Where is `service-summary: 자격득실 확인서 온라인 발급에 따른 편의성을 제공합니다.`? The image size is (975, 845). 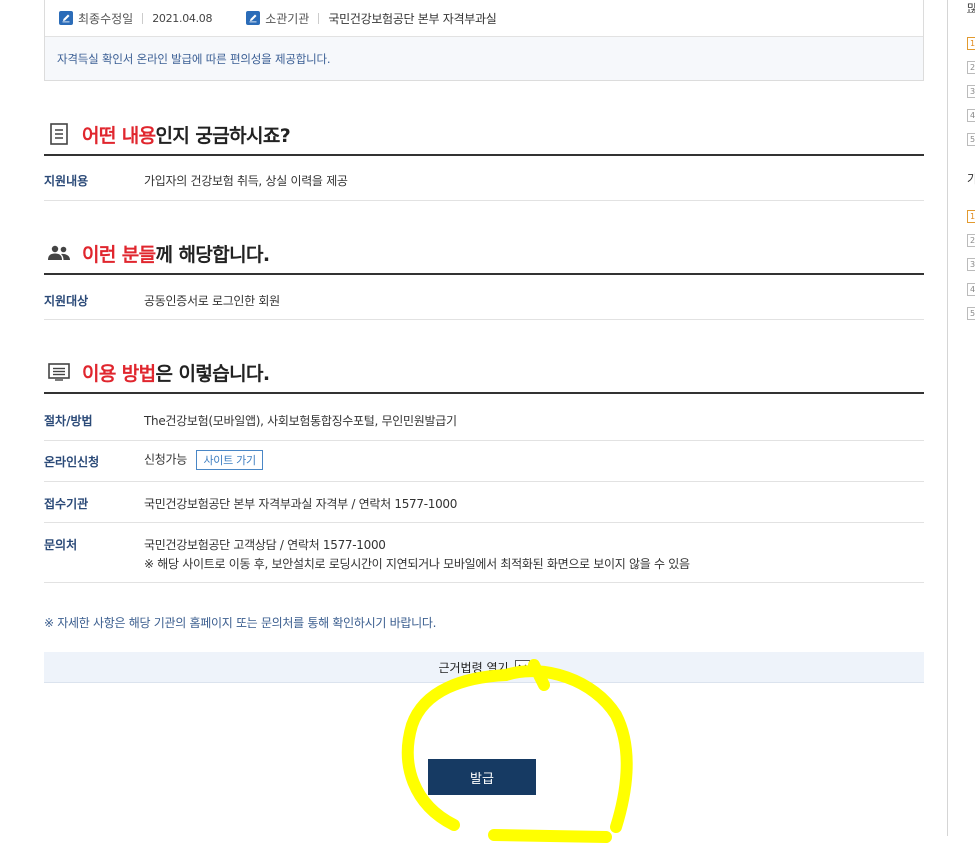
service-summary: 자격득실 확인서 온라인 발급에 따른 편의성을 제공합니다. is located at coordinates (484, 58).